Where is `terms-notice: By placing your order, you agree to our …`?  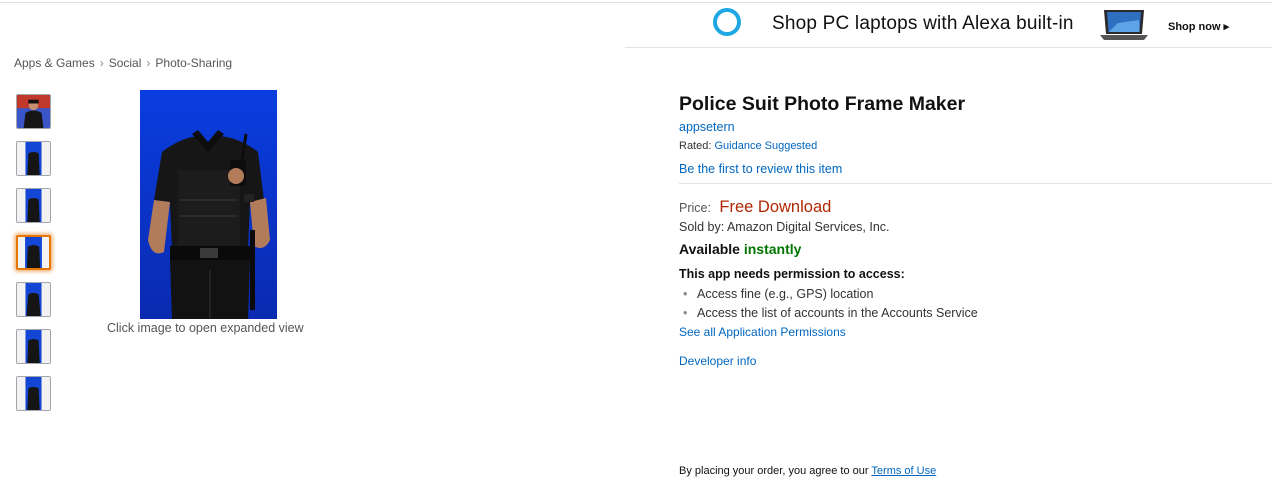
terms-notice: By placing your order, you agree to our … is located at coordinates (807, 471).